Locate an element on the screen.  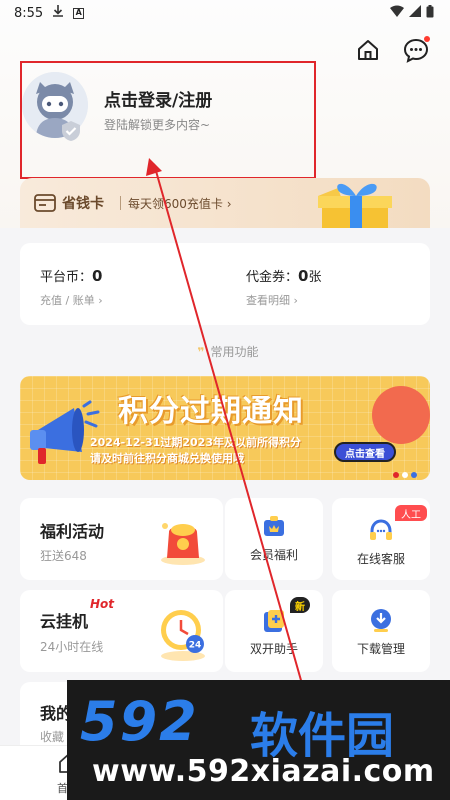
voucher-unit: 张 is located at coordinates (315, 277).